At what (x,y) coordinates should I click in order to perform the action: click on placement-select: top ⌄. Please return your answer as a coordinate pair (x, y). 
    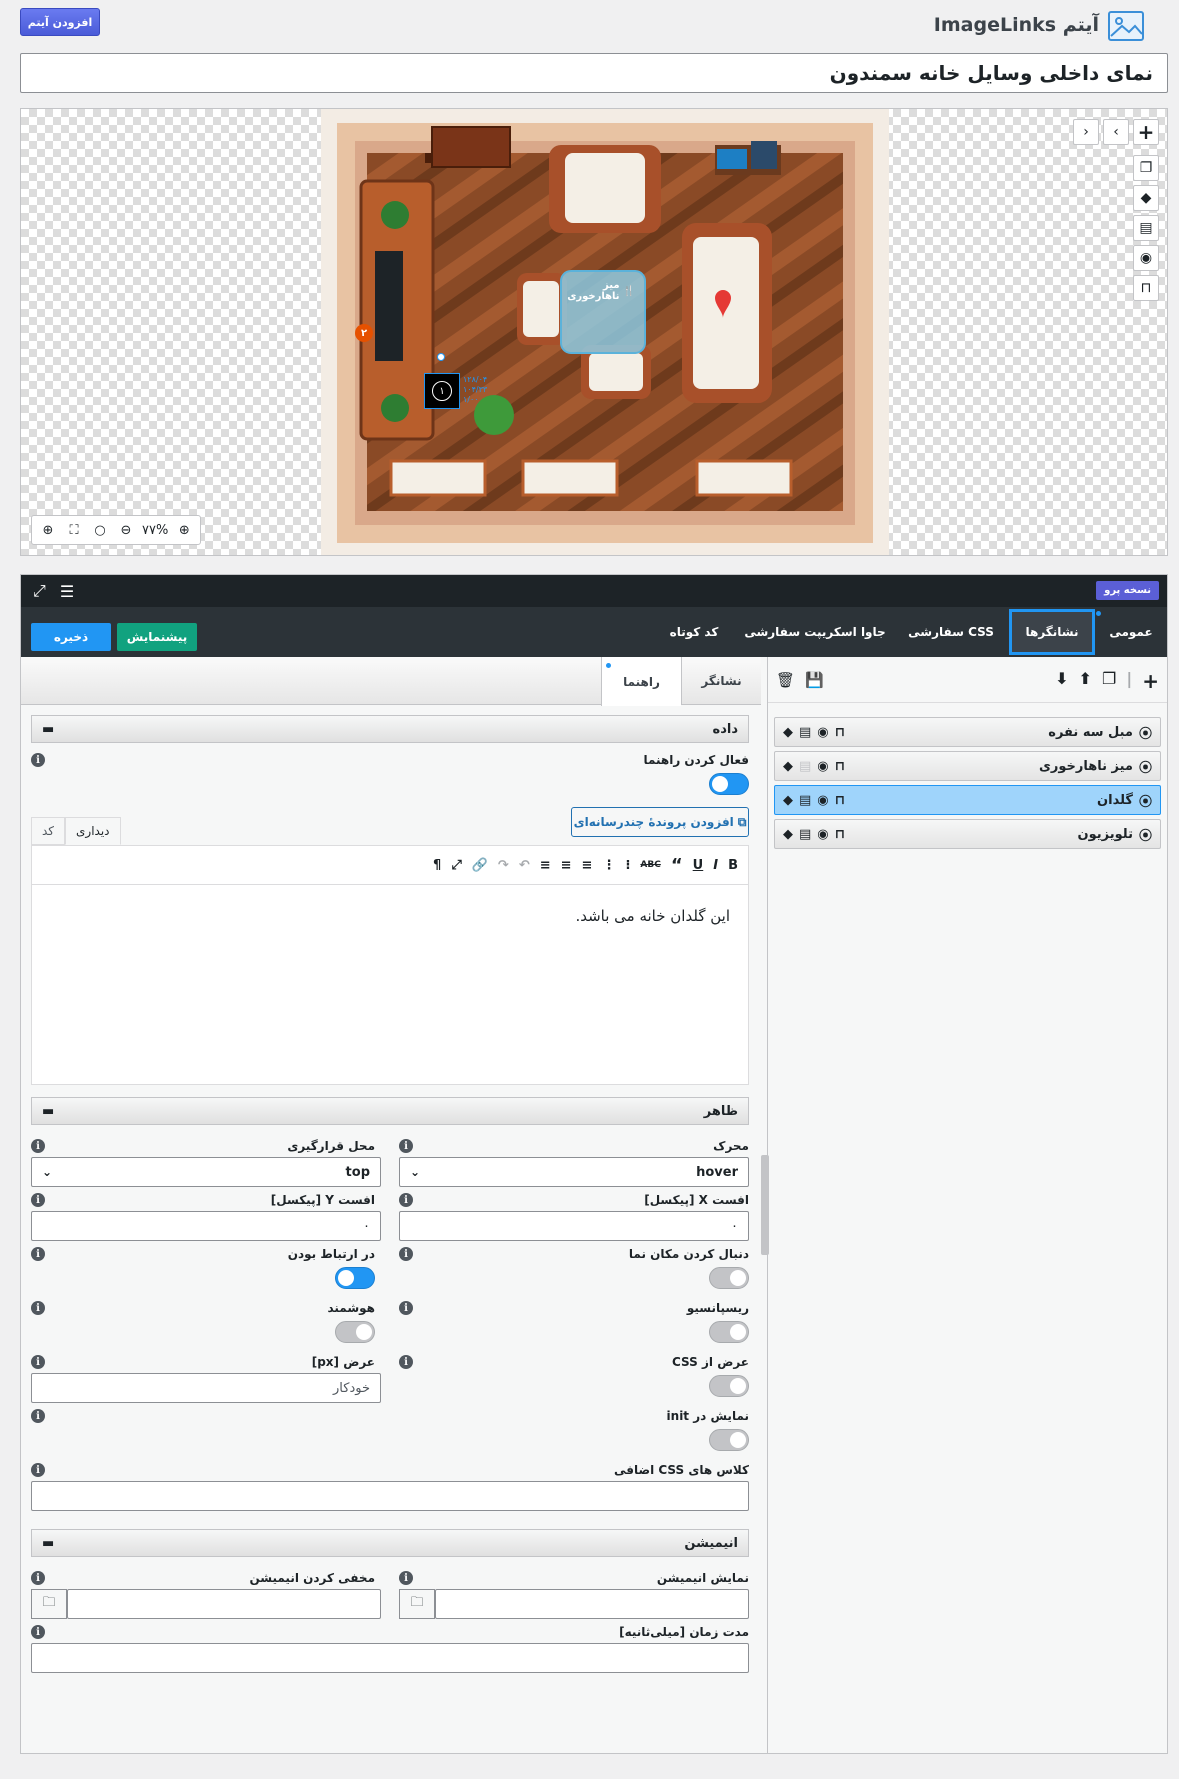
    Looking at the image, I should click on (206, 1172).